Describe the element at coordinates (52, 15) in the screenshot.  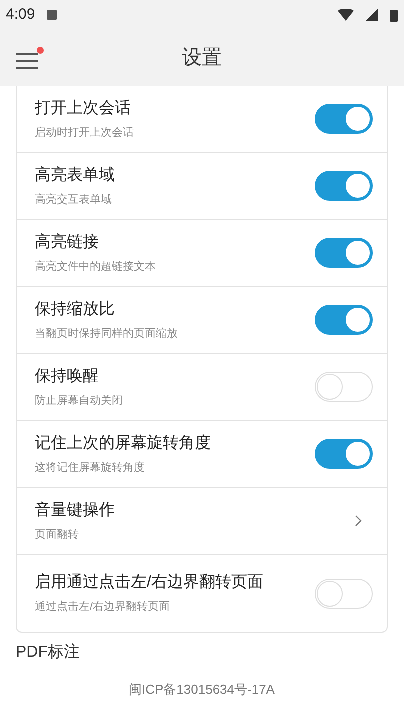
I see `notification-icon` at that location.